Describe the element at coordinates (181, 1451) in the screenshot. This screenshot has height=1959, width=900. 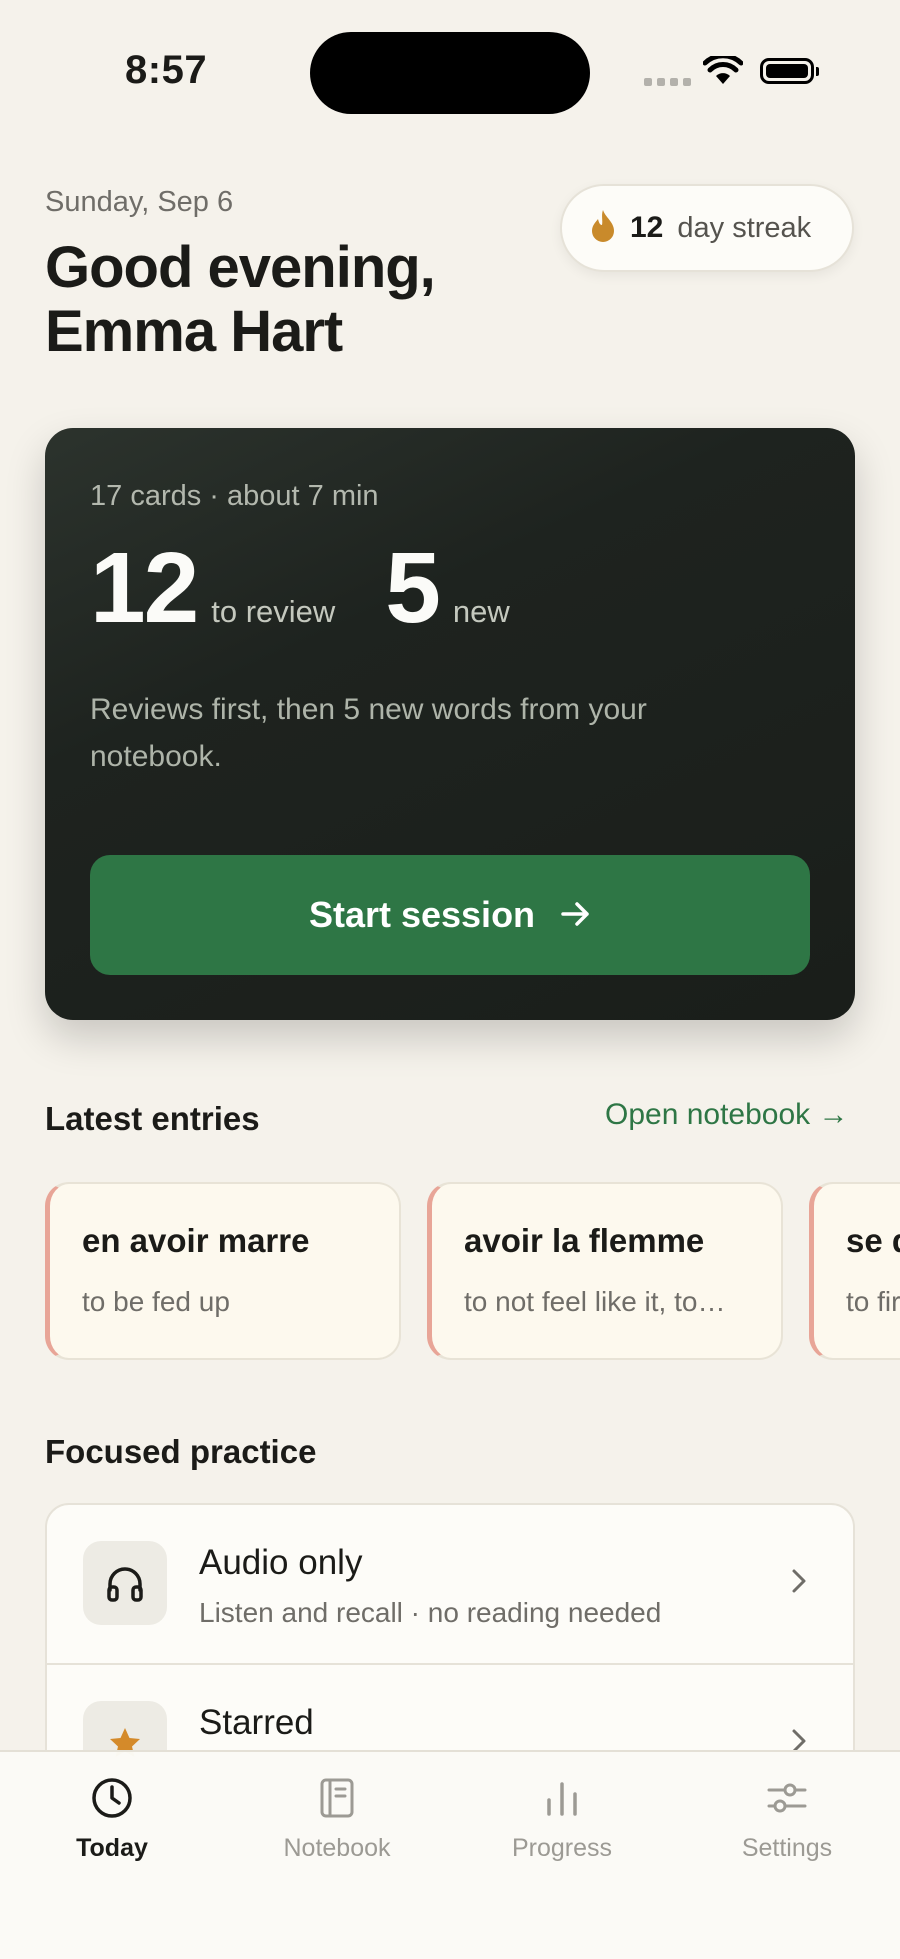
I see `focused-practice-title: Focused practice` at that location.